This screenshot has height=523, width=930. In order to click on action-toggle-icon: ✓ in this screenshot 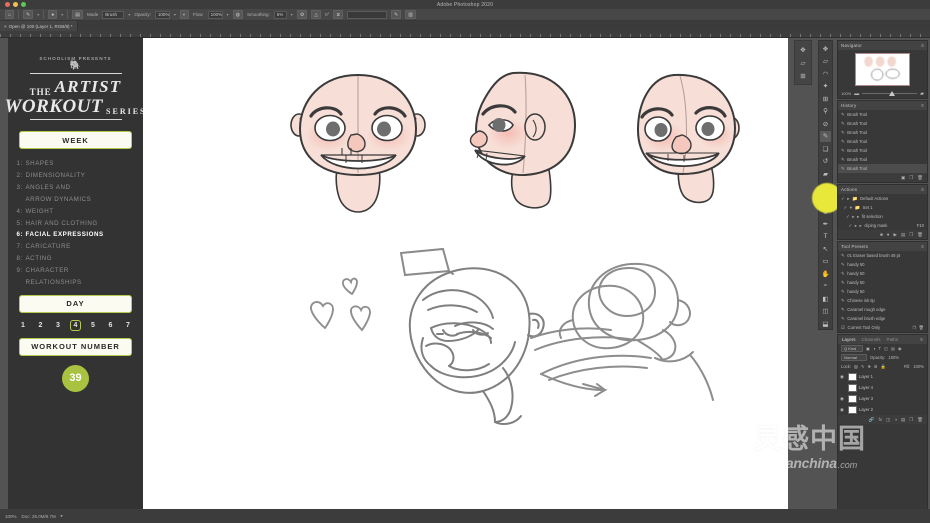, I will do `click(846, 208)`.